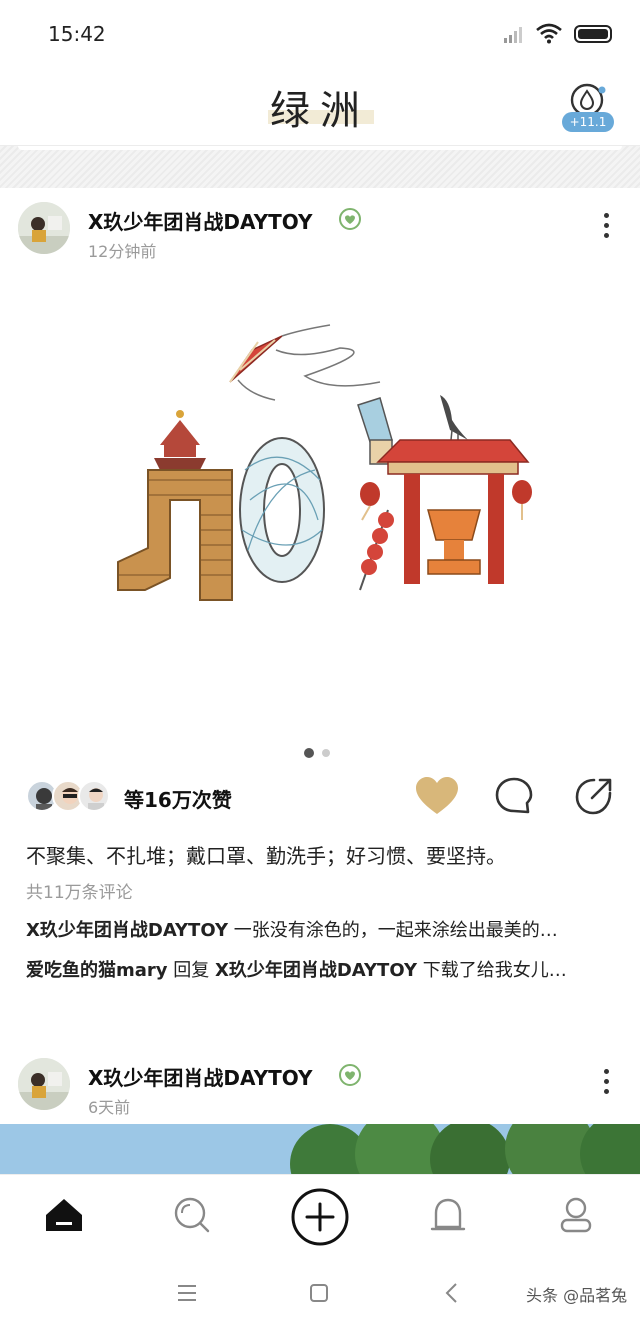  I want to click on back-icon, so click(453, 1293).